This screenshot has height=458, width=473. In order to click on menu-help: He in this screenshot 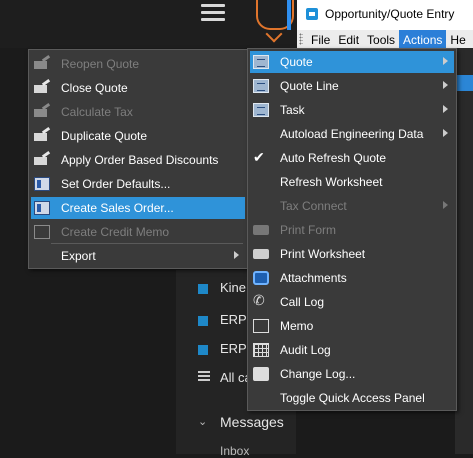, I will do `click(457, 39)`.